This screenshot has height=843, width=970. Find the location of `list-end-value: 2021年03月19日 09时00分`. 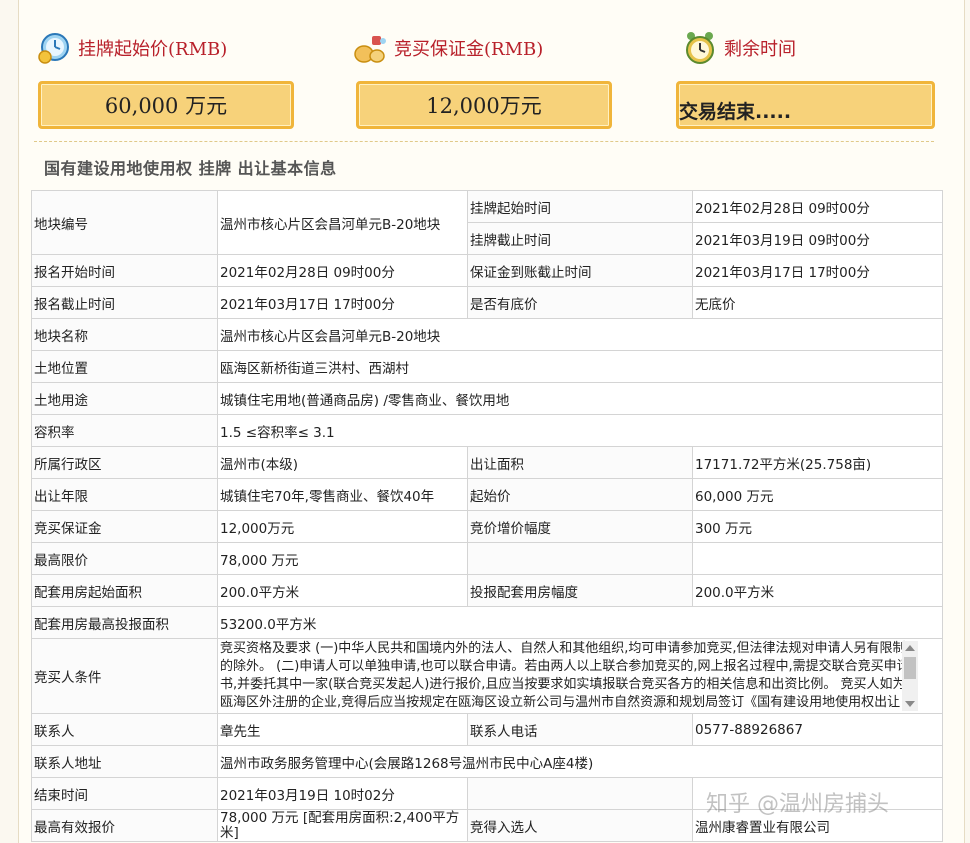

list-end-value: 2021年03月19日 09时00分 is located at coordinates (817, 238).